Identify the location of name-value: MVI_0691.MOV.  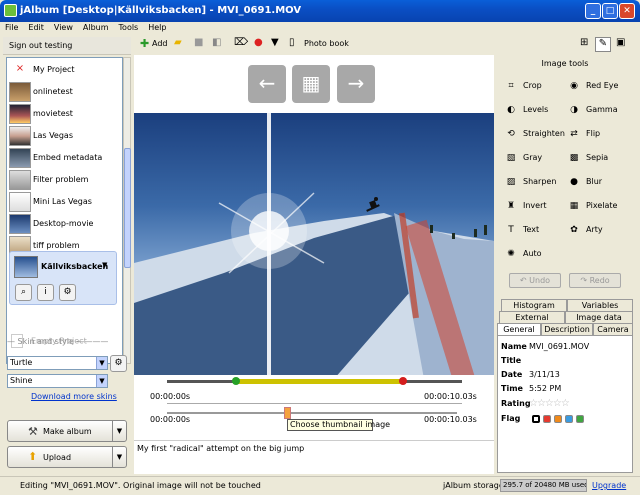
(559, 346).